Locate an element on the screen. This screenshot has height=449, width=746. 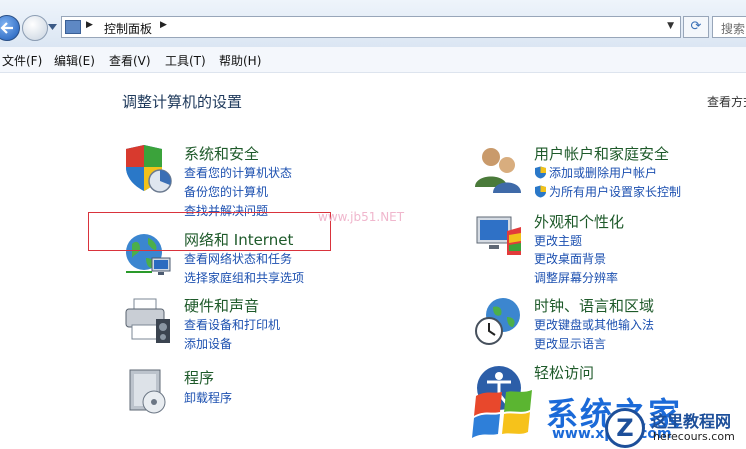
menu-edit: 编辑(E) is located at coordinates (74, 60).